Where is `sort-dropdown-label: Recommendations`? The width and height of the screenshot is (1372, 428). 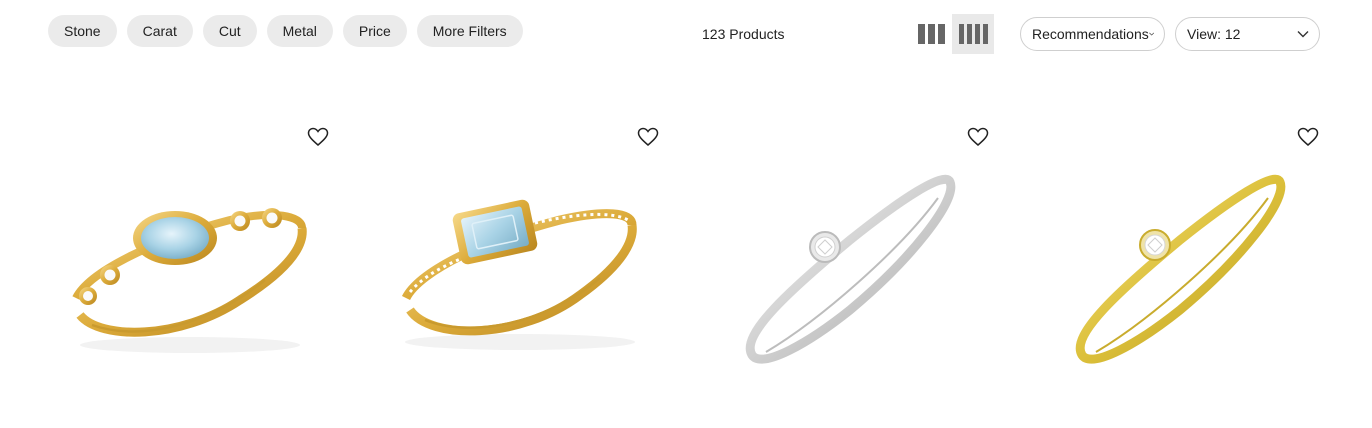 sort-dropdown-label: Recommendations is located at coordinates (1090, 34).